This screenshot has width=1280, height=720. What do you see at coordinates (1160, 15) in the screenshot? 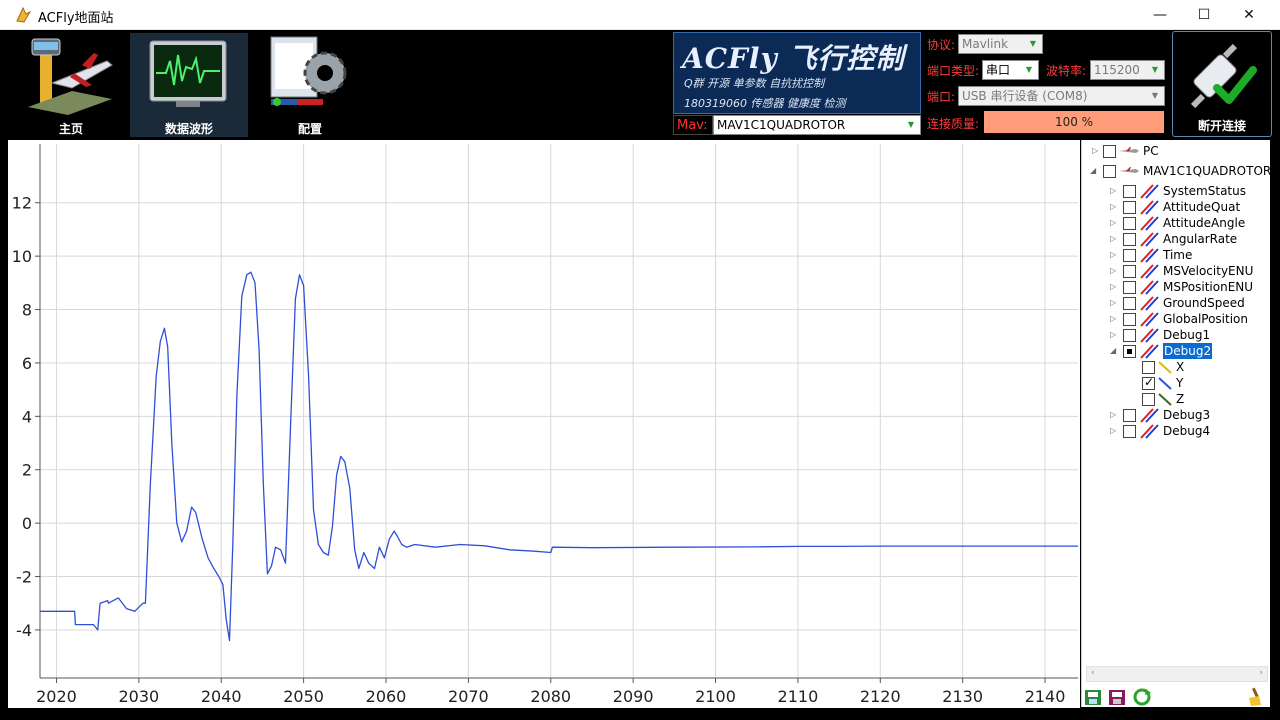
I see `minimize-button: —` at bounding box center [1160, 15].